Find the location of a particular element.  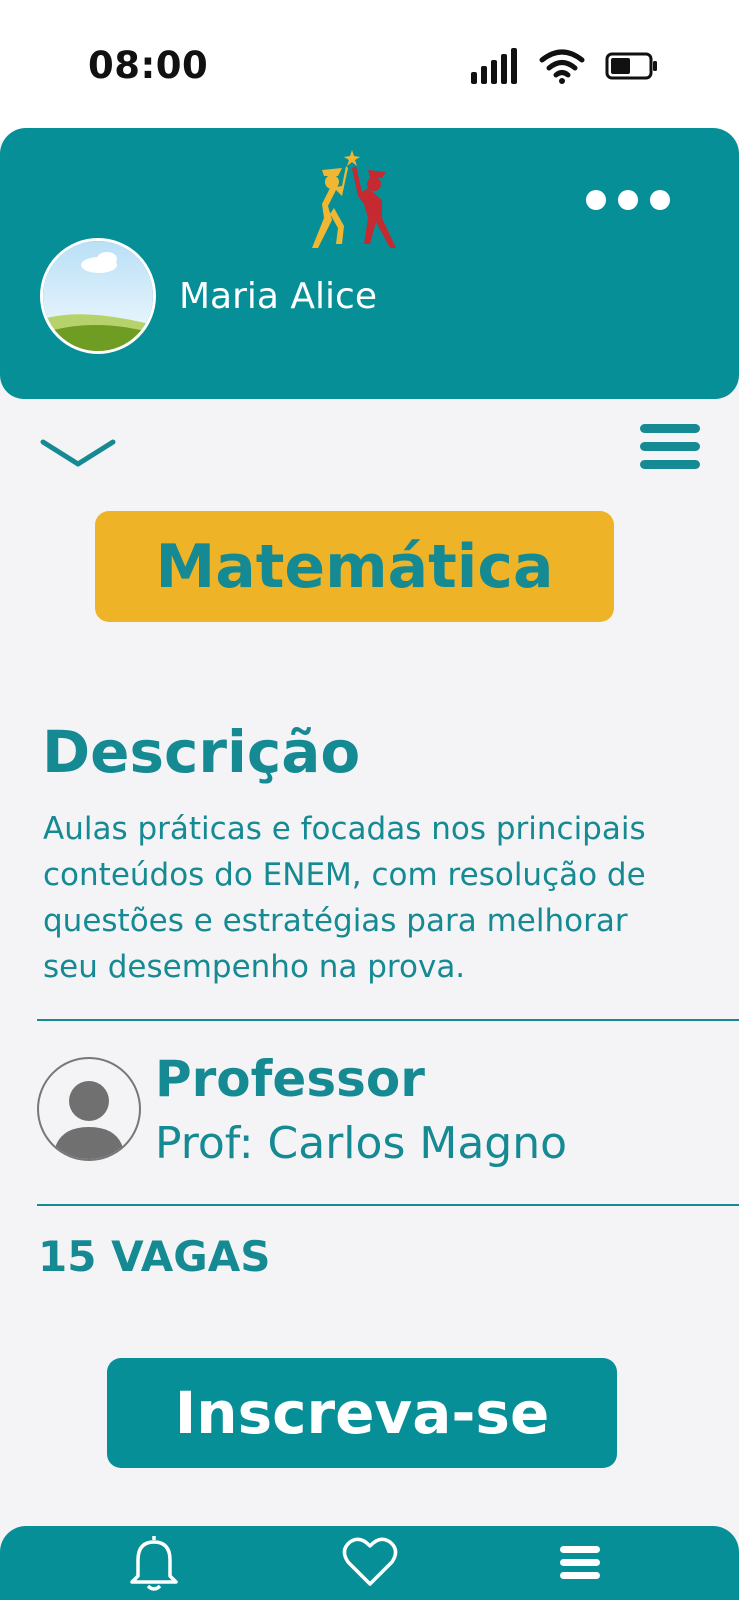

chevron-down-icon is located at coordinates (78, 453).